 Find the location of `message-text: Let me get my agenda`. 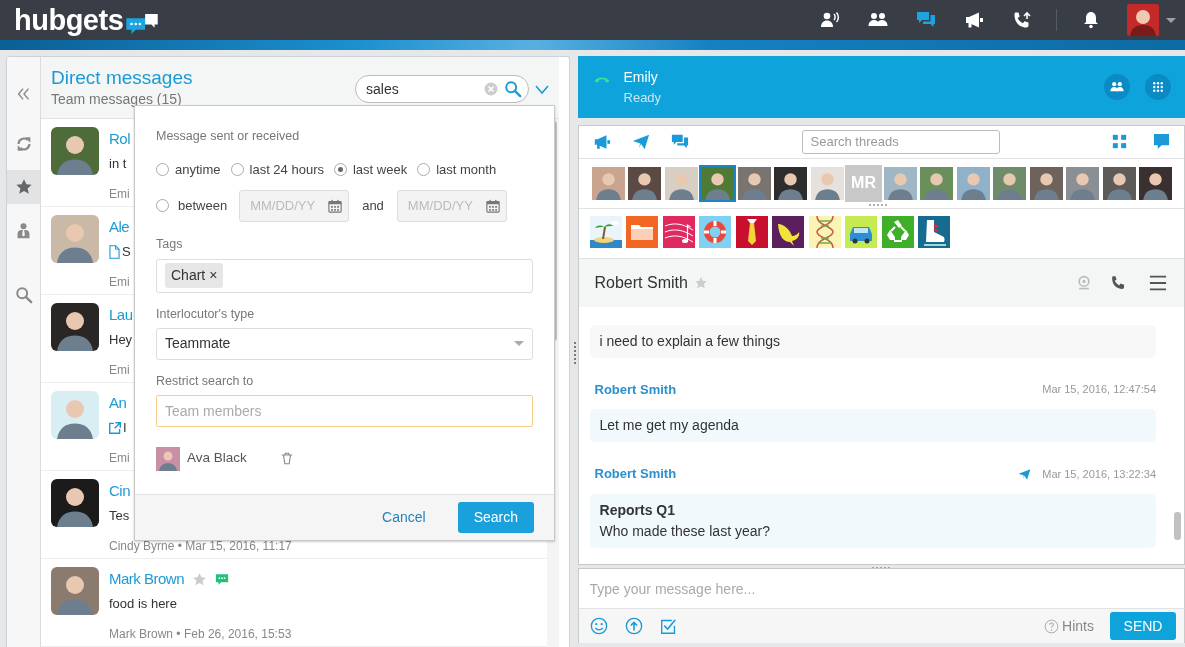

message-text: Let me get my agenda is located at coordinates (669, 426).